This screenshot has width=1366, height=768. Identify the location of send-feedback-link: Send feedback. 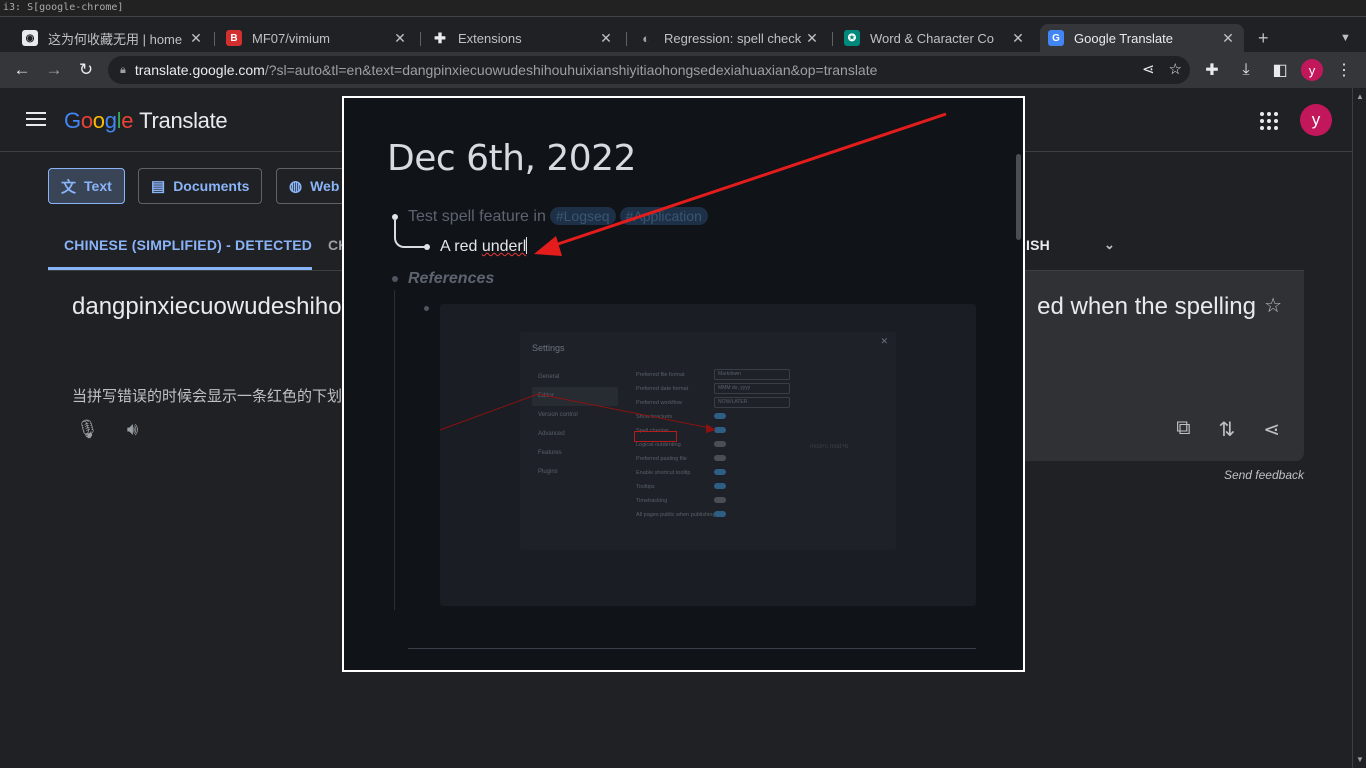
(1264, 475).